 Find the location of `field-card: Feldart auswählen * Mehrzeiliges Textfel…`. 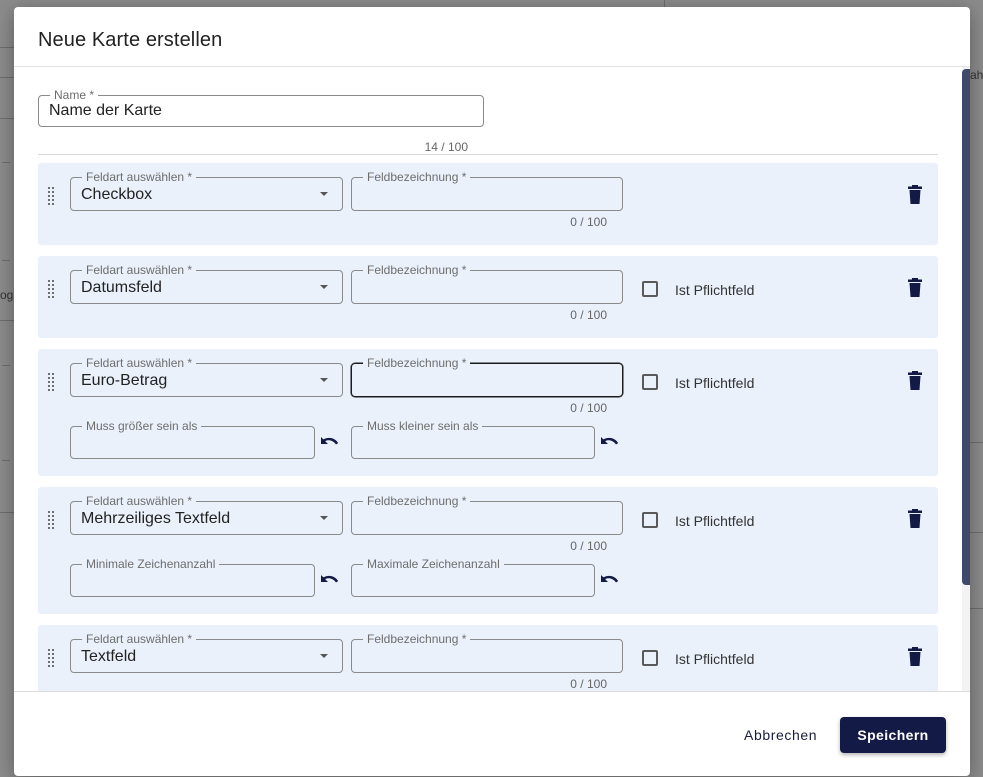

field-card: Feldart auswählen * Mehrzeiliges Textfel… is located at coordinates (488, 550).